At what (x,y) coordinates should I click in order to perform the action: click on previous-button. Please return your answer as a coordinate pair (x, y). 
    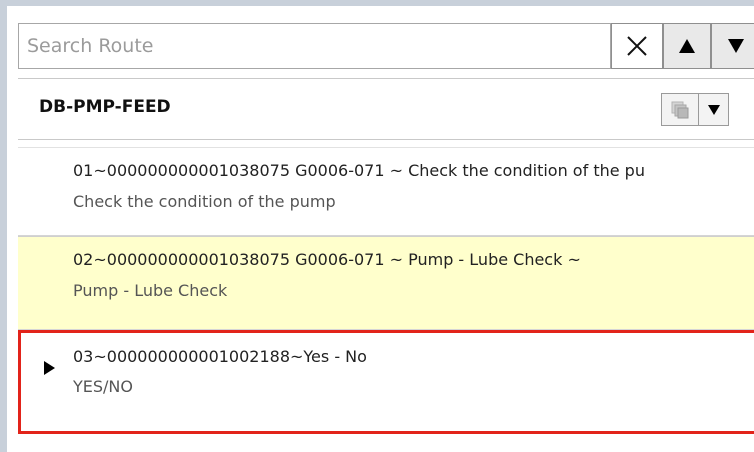
    Looking at the image, I should click on (687, 46).